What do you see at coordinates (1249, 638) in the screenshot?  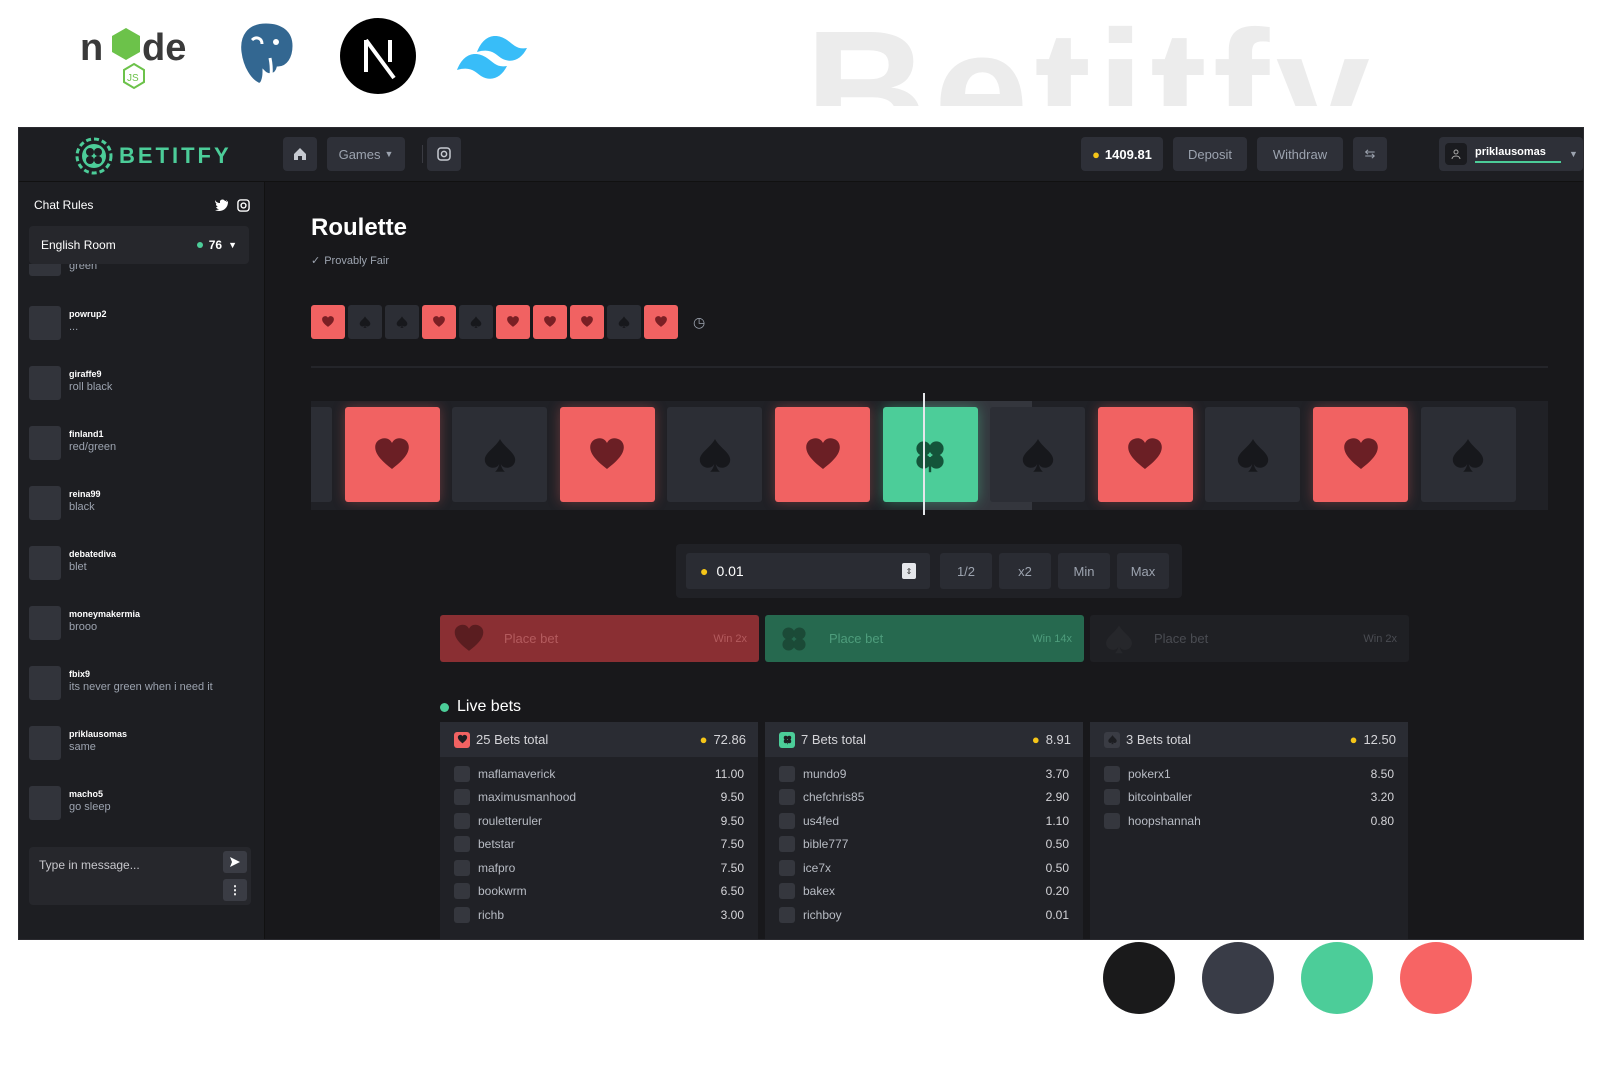 I see `place-bet-black-button: Place bet Win 2x` at bounding box center [1249, 638].